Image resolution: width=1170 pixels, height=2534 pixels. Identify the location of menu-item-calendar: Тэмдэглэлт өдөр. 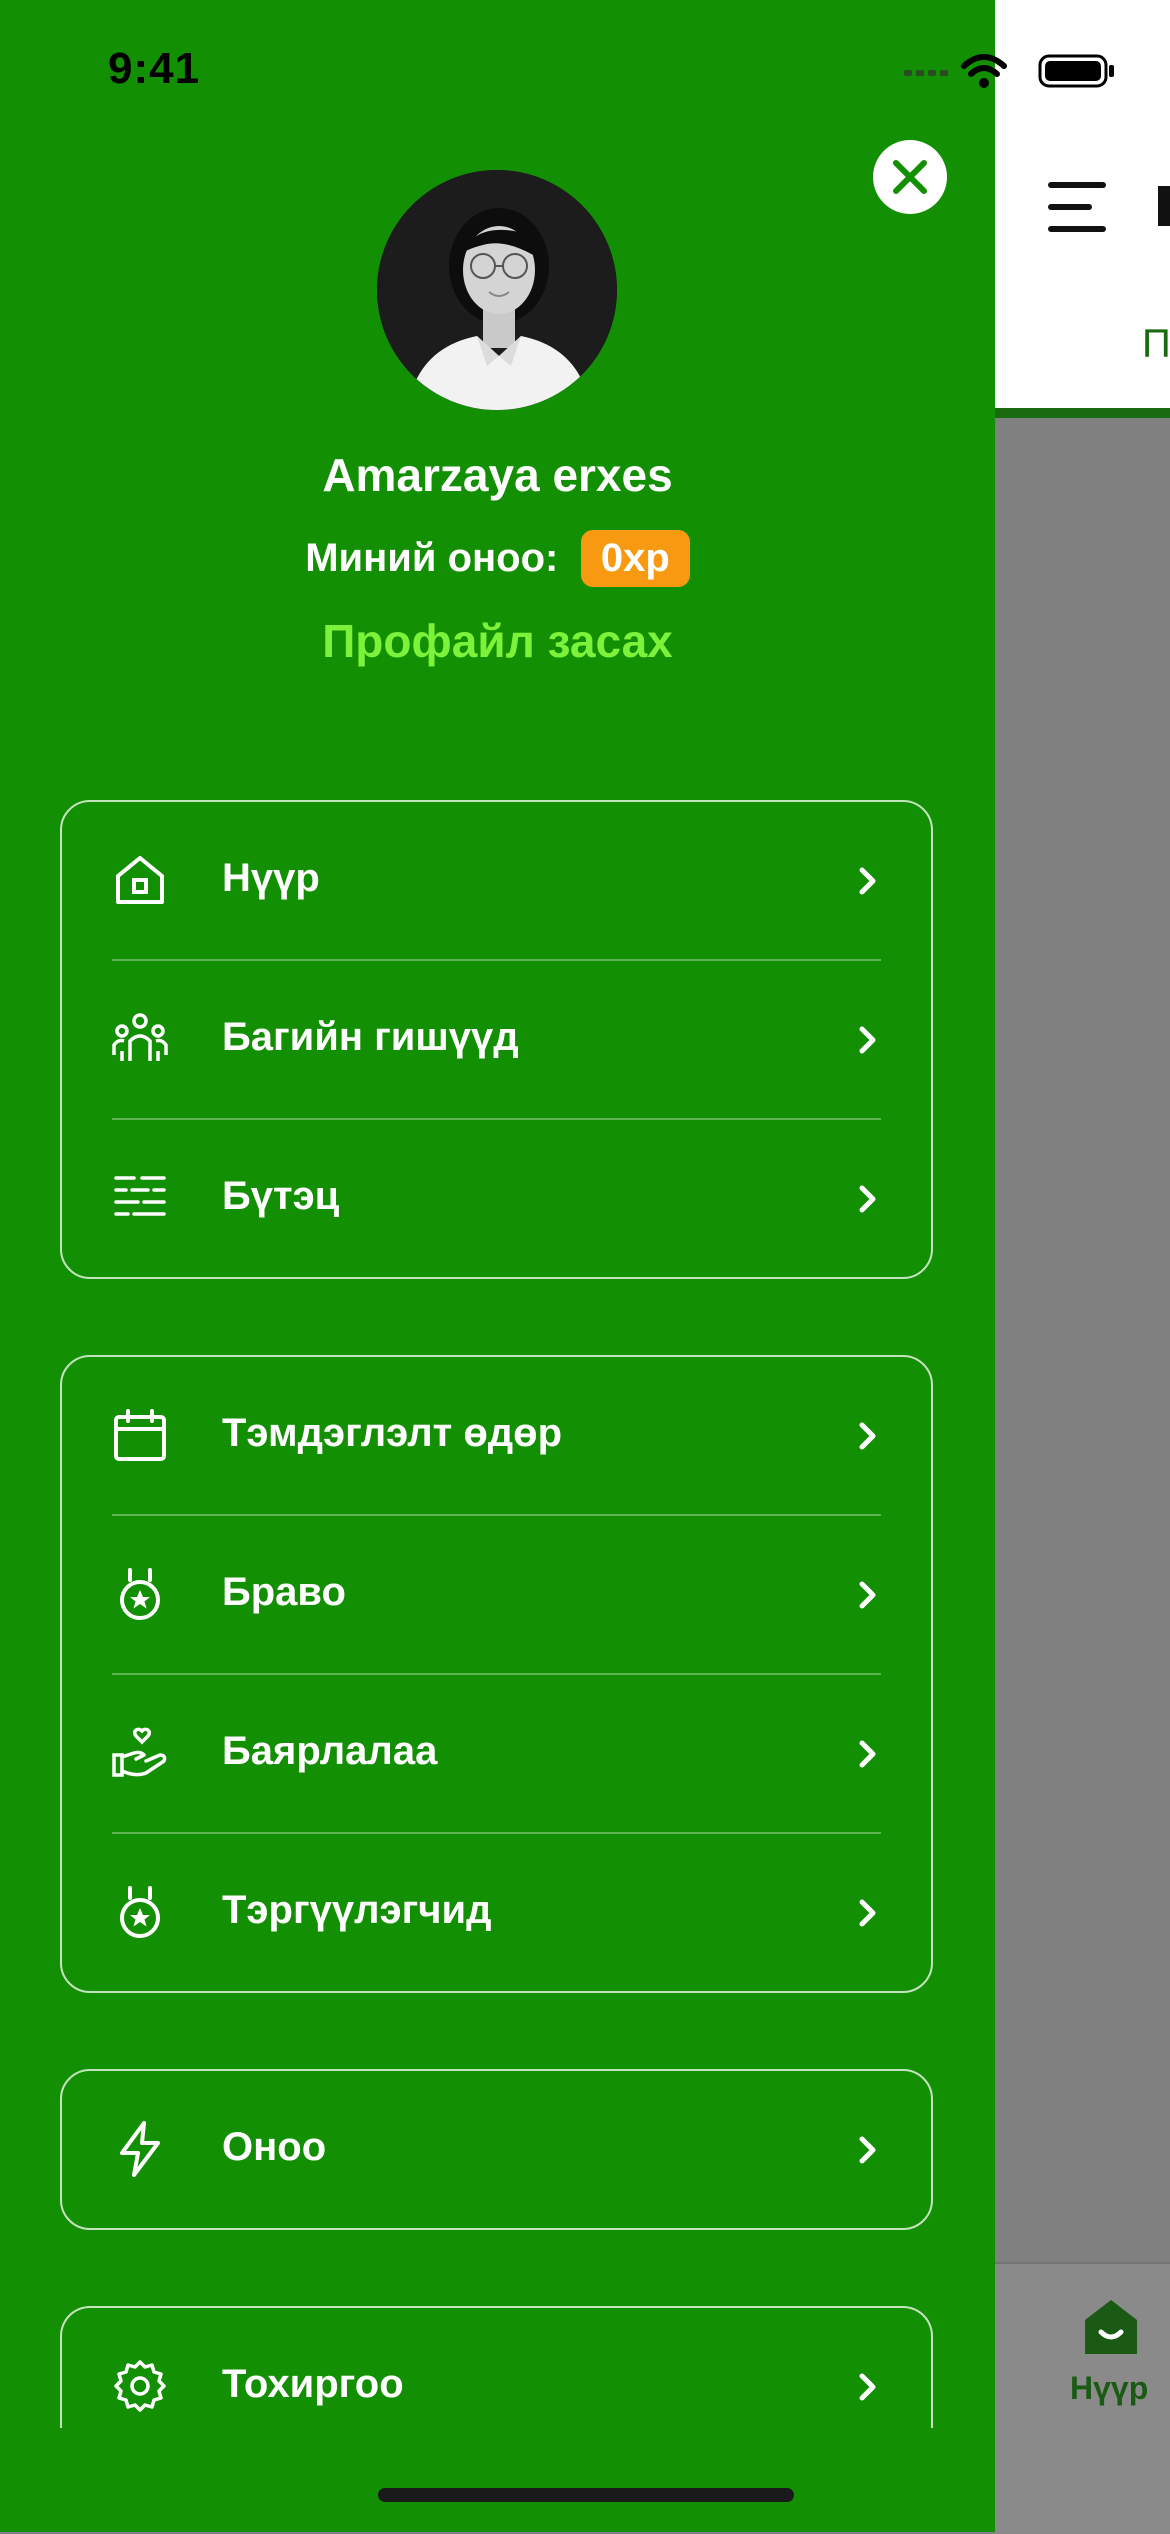
(496, 1436).